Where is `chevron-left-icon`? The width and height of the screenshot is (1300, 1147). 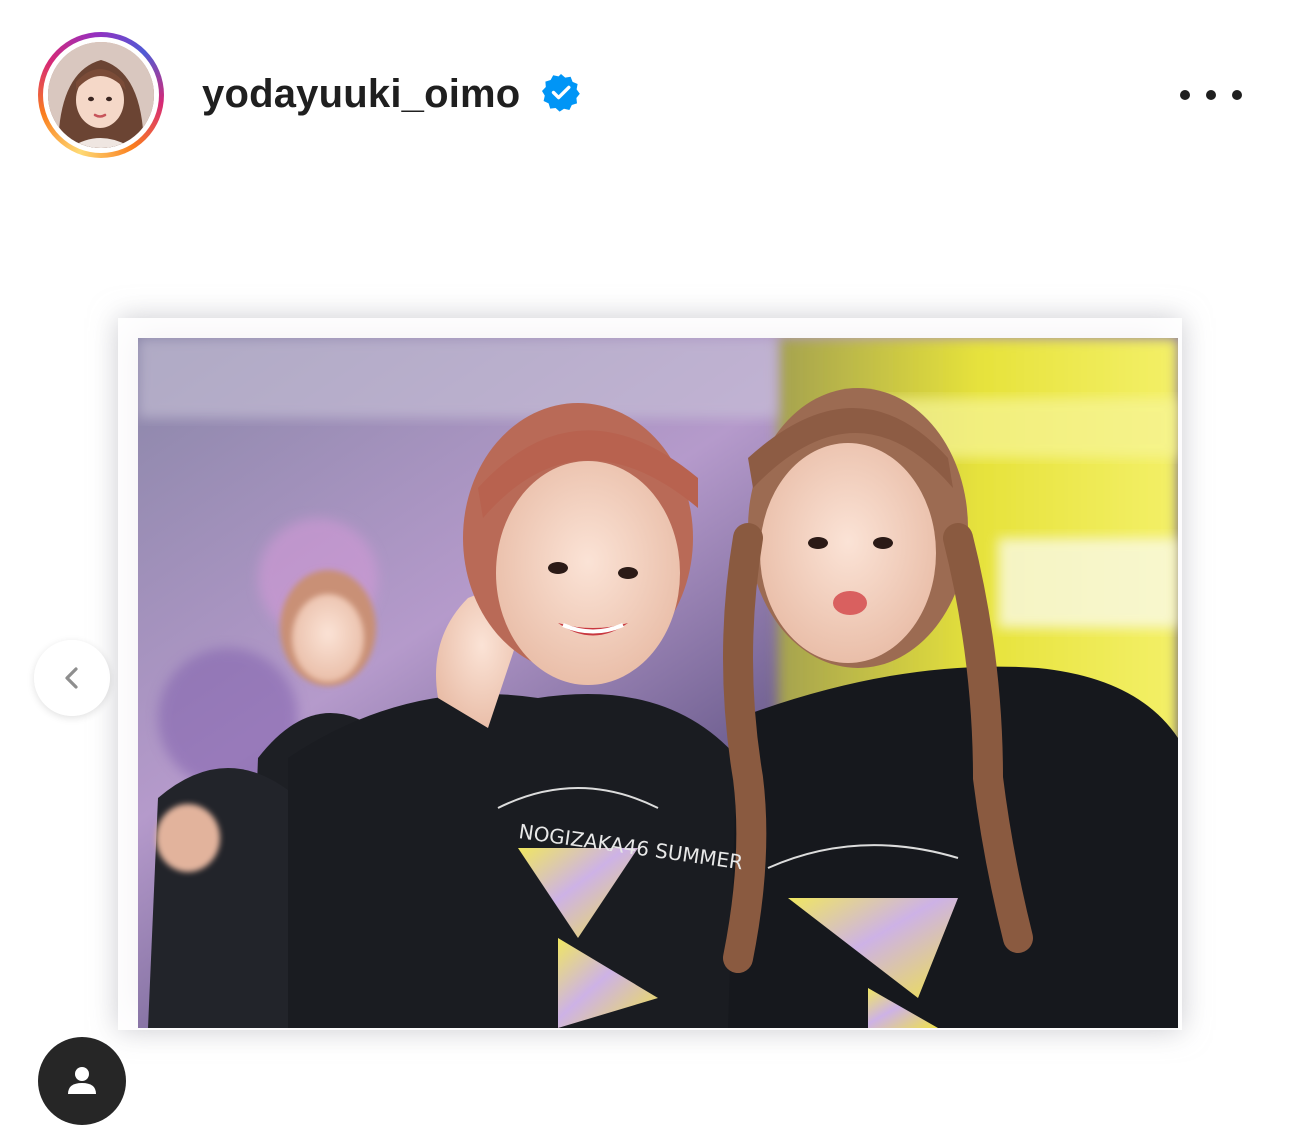
chevron-left-icon is located at coordinates (71, 678).